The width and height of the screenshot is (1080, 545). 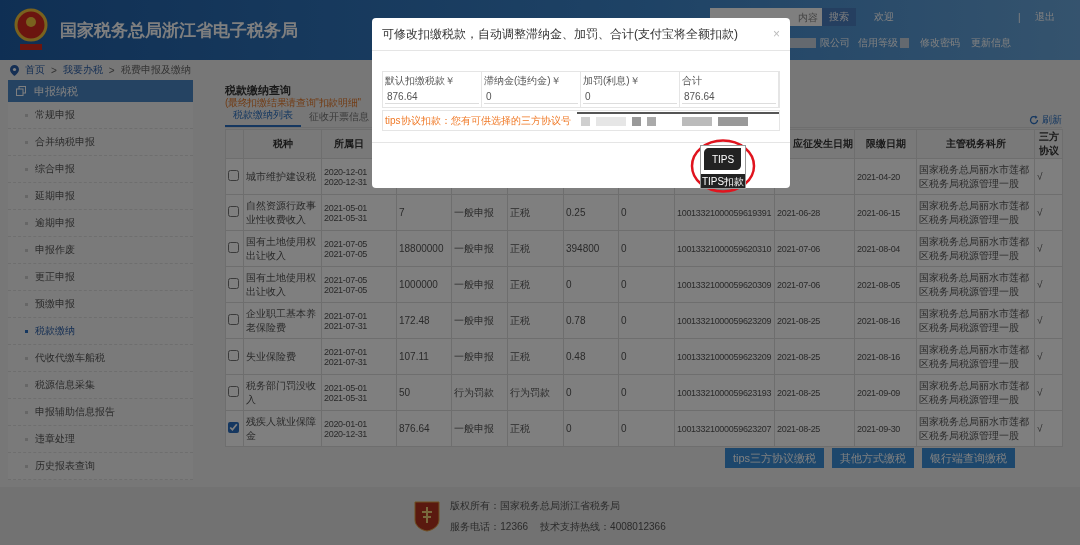 What do you see at coordinates (263, 117) in the screenshot?
I see `tab: 税款缴纳列表` at bounding box center [263, 117].